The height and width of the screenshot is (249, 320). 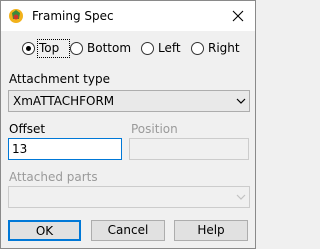 I want to click on attachment-type-value: XmATTACHFORM, so click(x=64, y=101).